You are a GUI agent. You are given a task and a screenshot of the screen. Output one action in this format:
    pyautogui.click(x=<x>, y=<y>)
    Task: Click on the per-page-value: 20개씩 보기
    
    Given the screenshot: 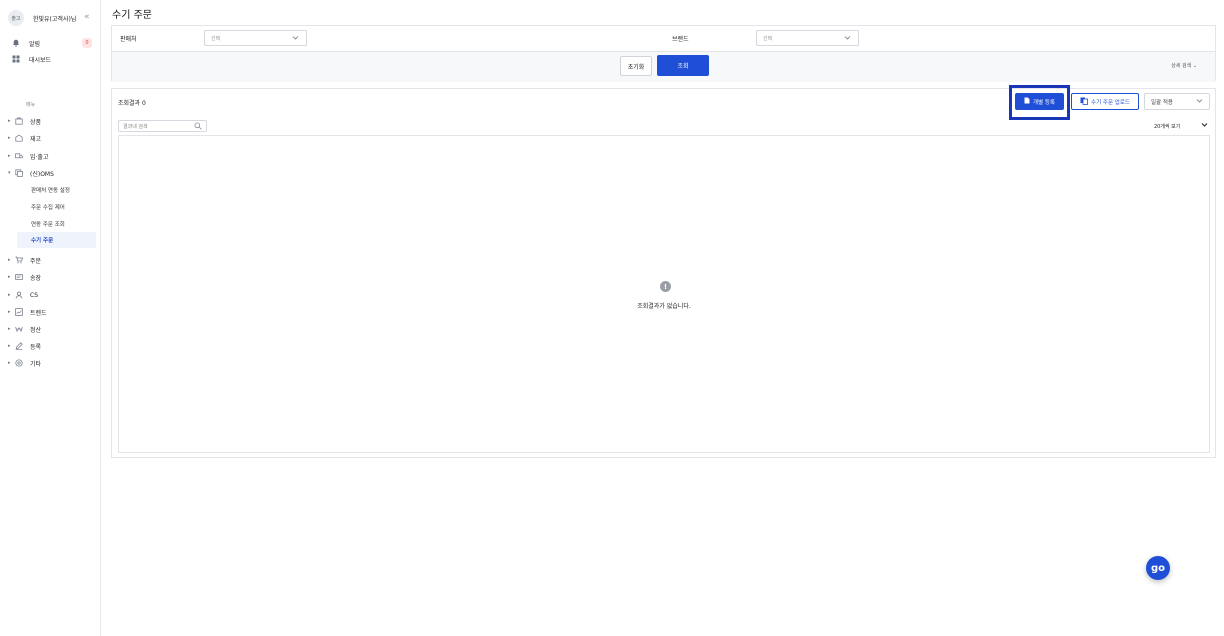 What is the action you would take?
    pyautogui.click(x=1167, y=126)
    